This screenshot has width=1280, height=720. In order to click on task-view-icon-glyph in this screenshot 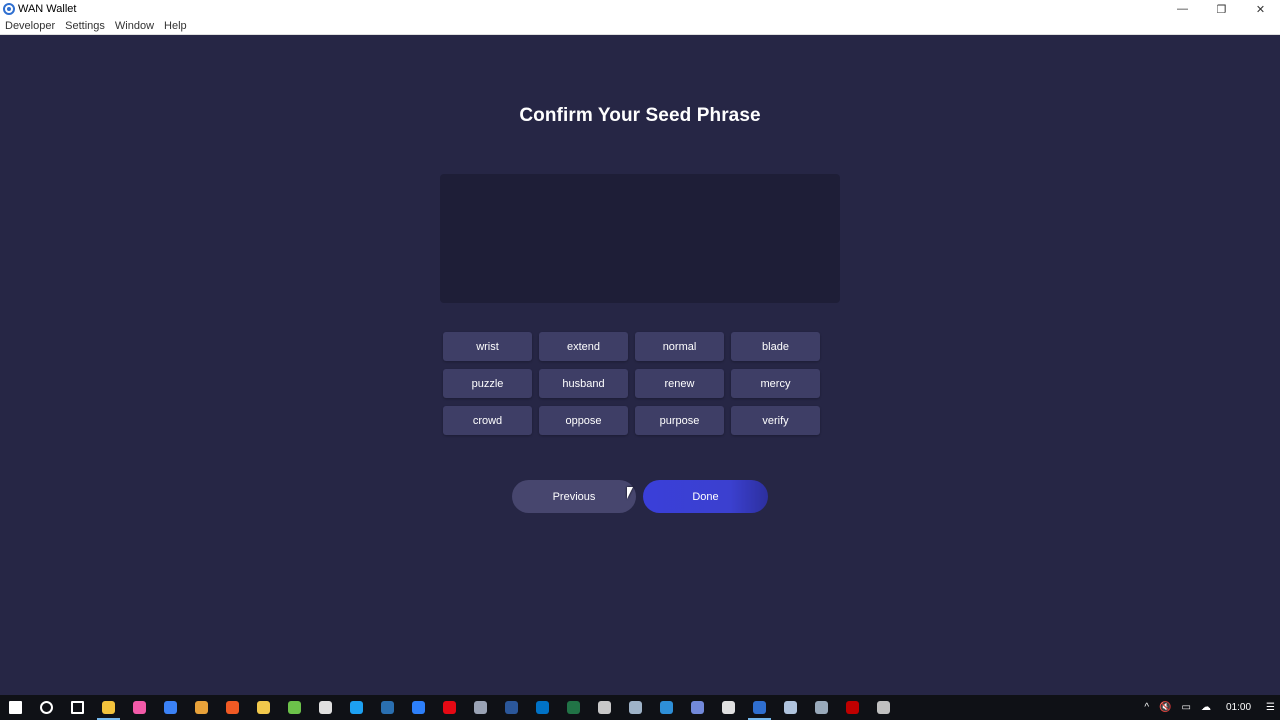, I will do `click(77, 707)`.